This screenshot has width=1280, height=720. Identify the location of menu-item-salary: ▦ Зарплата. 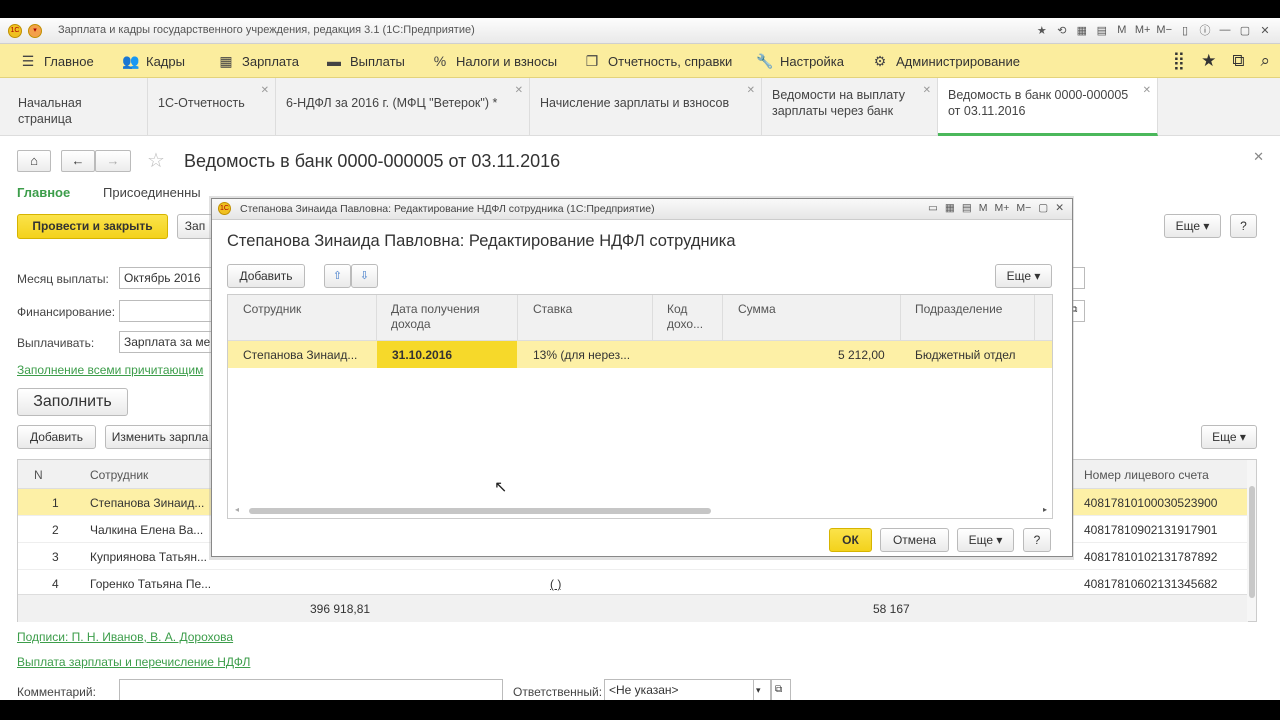
(258, 61).